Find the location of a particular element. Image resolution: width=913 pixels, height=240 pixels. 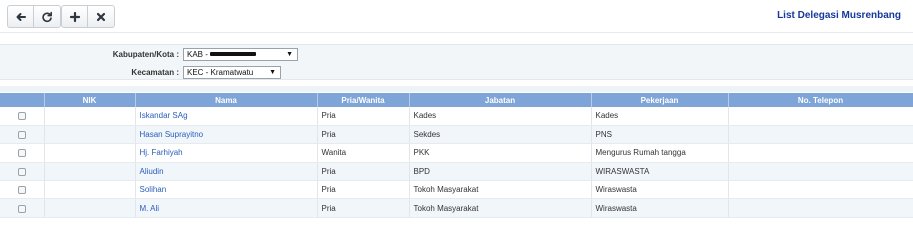

filter-row-kecamatan: Kecamatan : KEC - Kramatwatu ▼ is located at coordinates (140, 72).